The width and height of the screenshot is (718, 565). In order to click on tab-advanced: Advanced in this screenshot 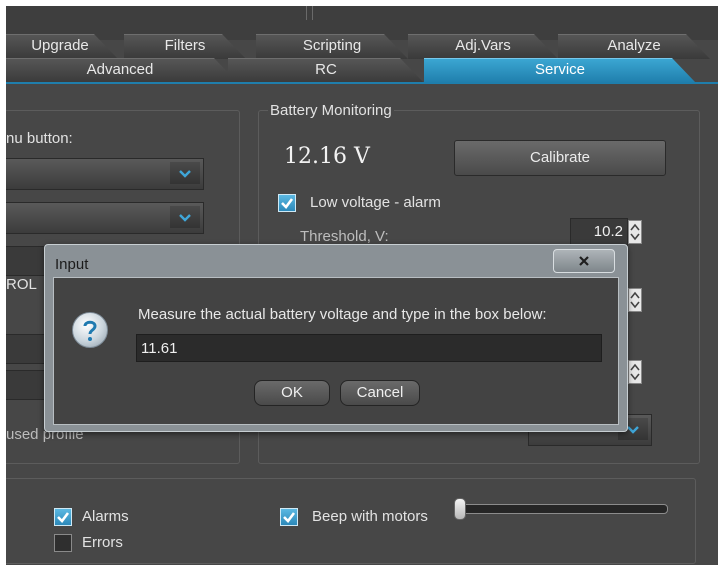, I will do `click(122, 70)`.